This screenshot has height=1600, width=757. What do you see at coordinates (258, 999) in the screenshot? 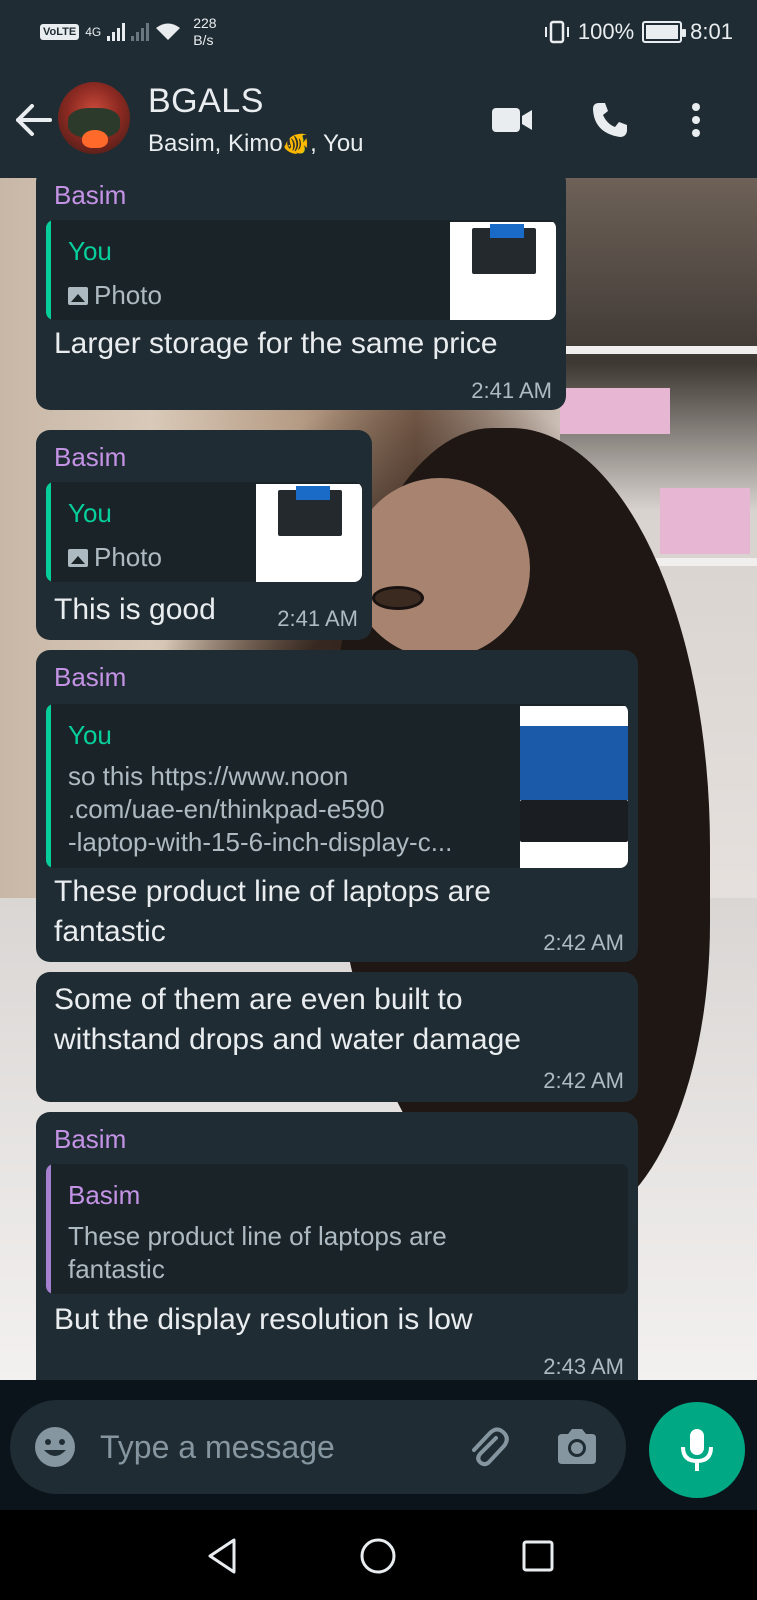
I see `message-text: Some of them are even built to` at bounding box center [258, 999].